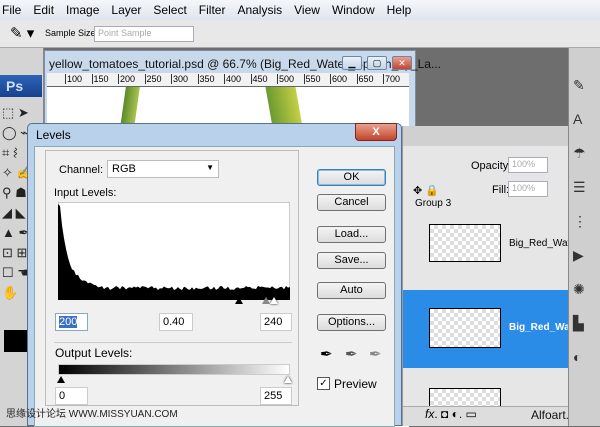  Describe the element at coordinates (312, 79) in the screenshot. I see `ruler-tick: 550` at that location.